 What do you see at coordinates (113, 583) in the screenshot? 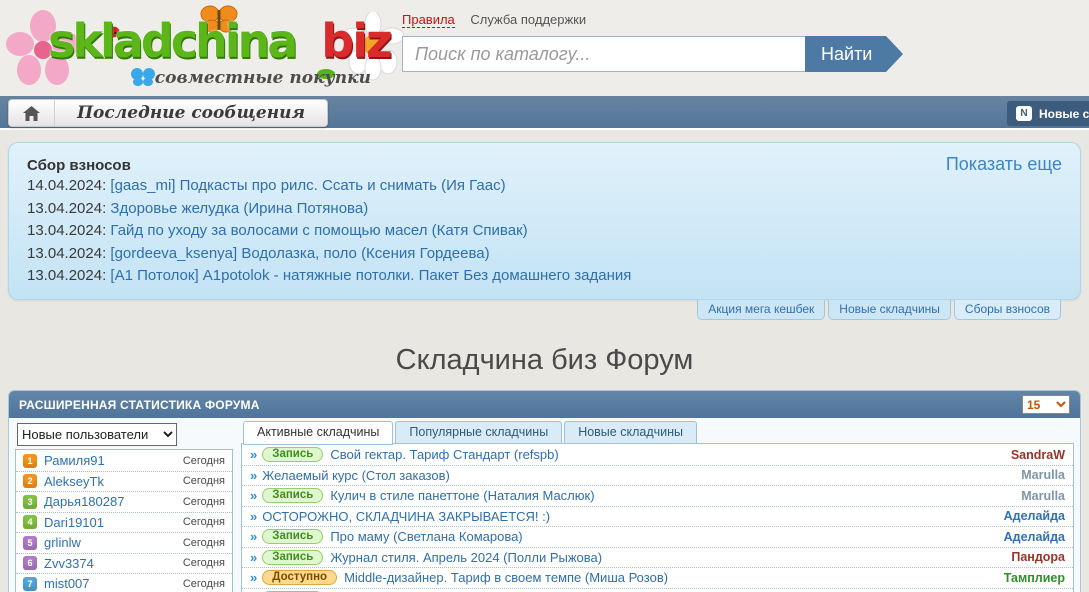
I see `user-link: mist007` at bounding box center [113, 583].